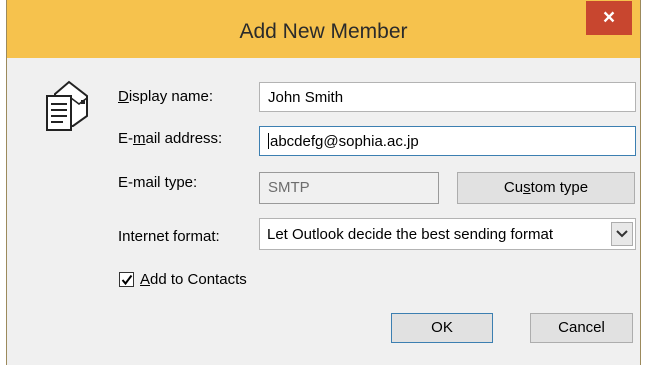 The width and height of the screenshot is (648, 365). I want to click on checkmark-icon, so click(126, 279).